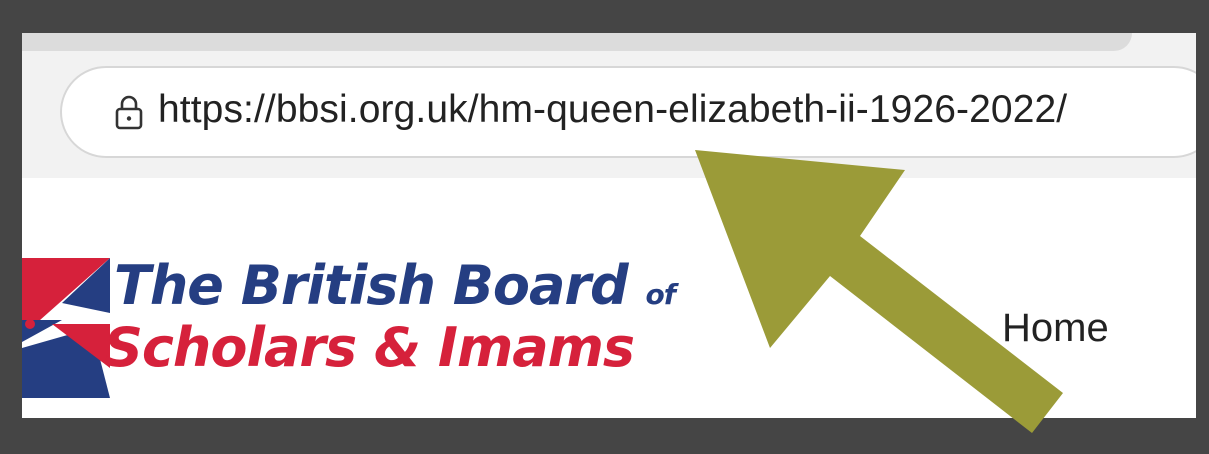  I want to click on logo-text-line1: The British Board of, so click(395, 285).